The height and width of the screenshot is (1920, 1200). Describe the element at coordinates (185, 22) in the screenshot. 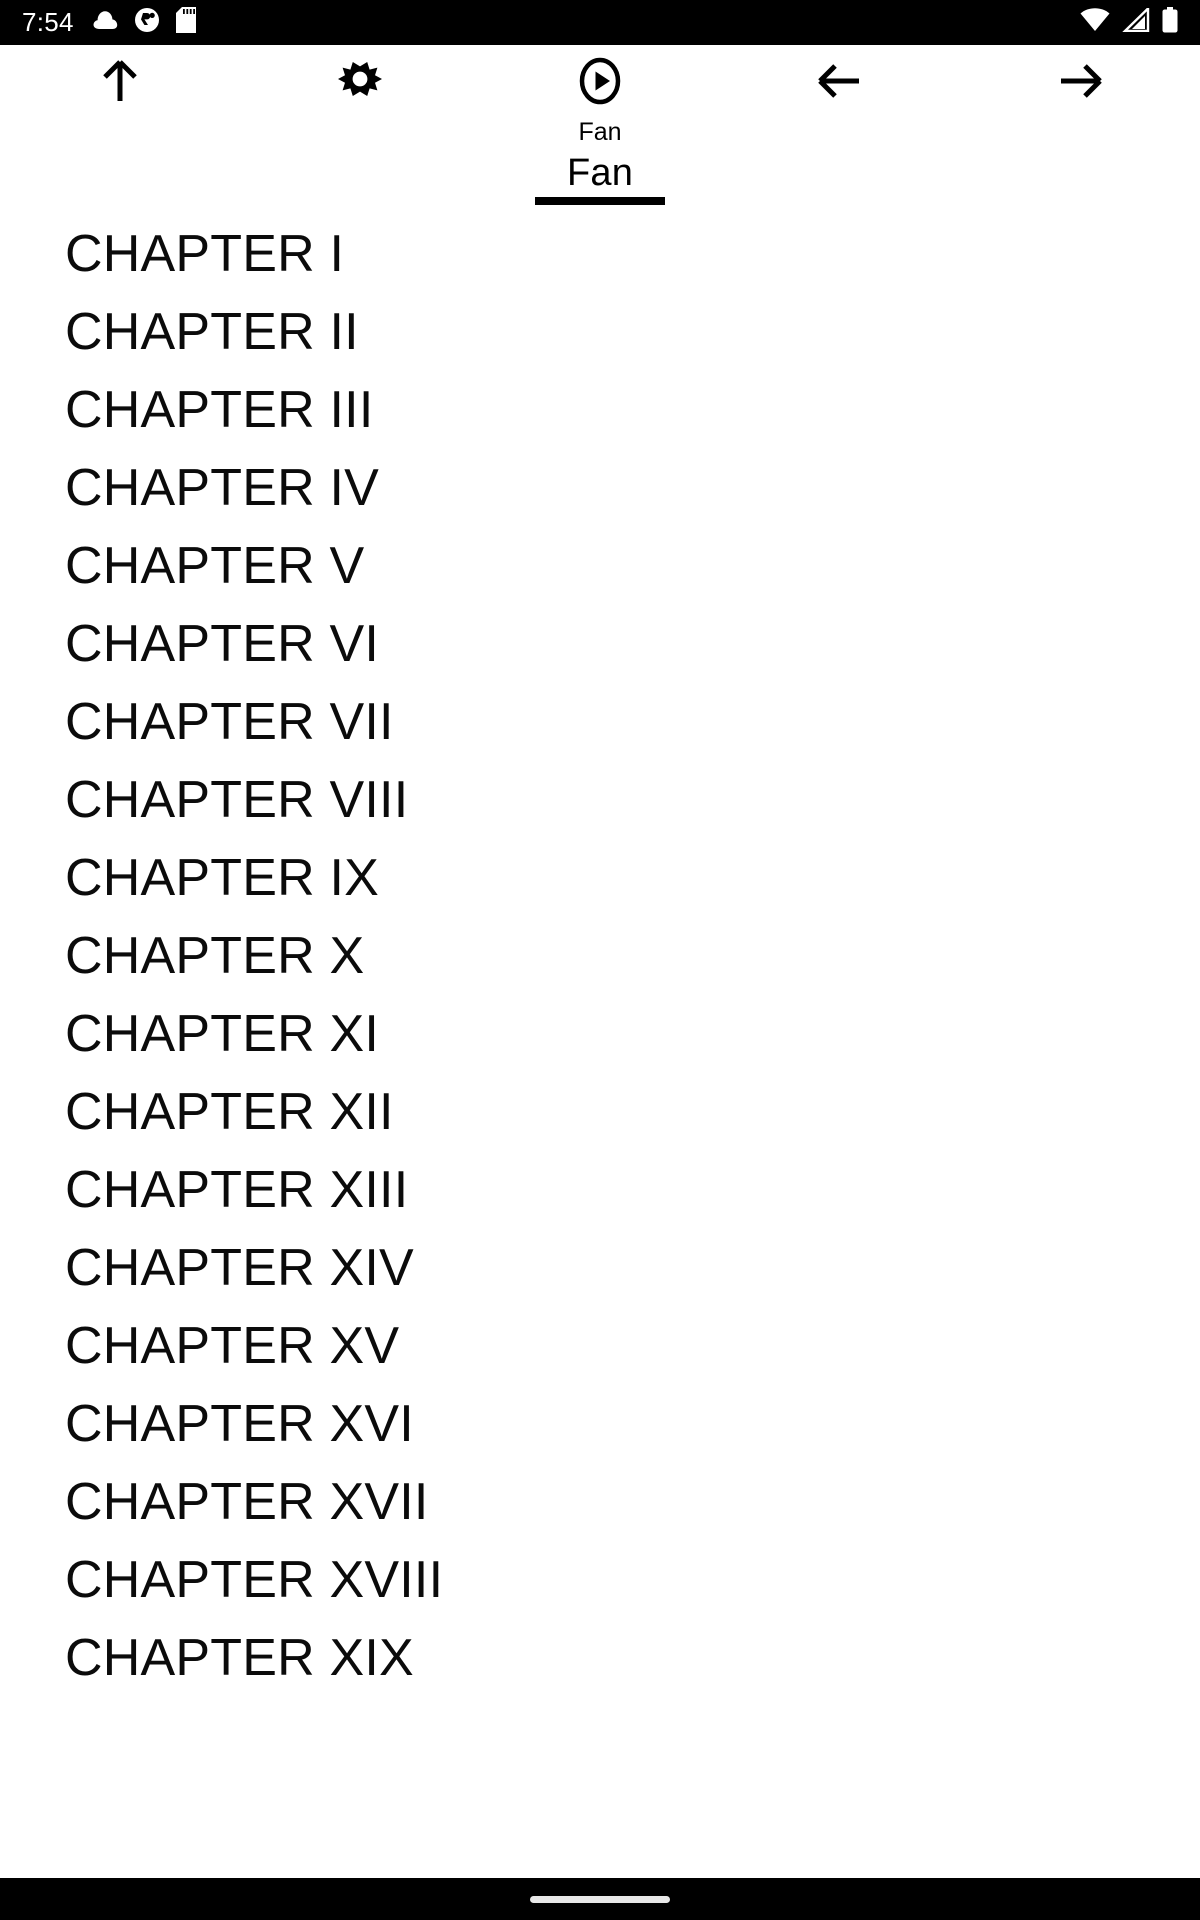

I see `sd-card-icon` at that location.